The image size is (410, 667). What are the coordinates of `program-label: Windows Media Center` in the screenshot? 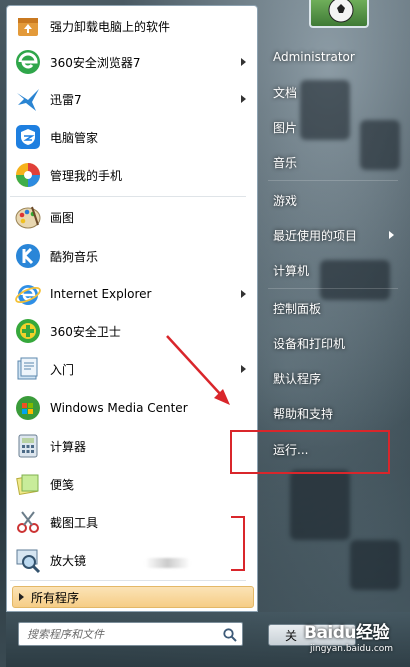 It's located at (119, 408).